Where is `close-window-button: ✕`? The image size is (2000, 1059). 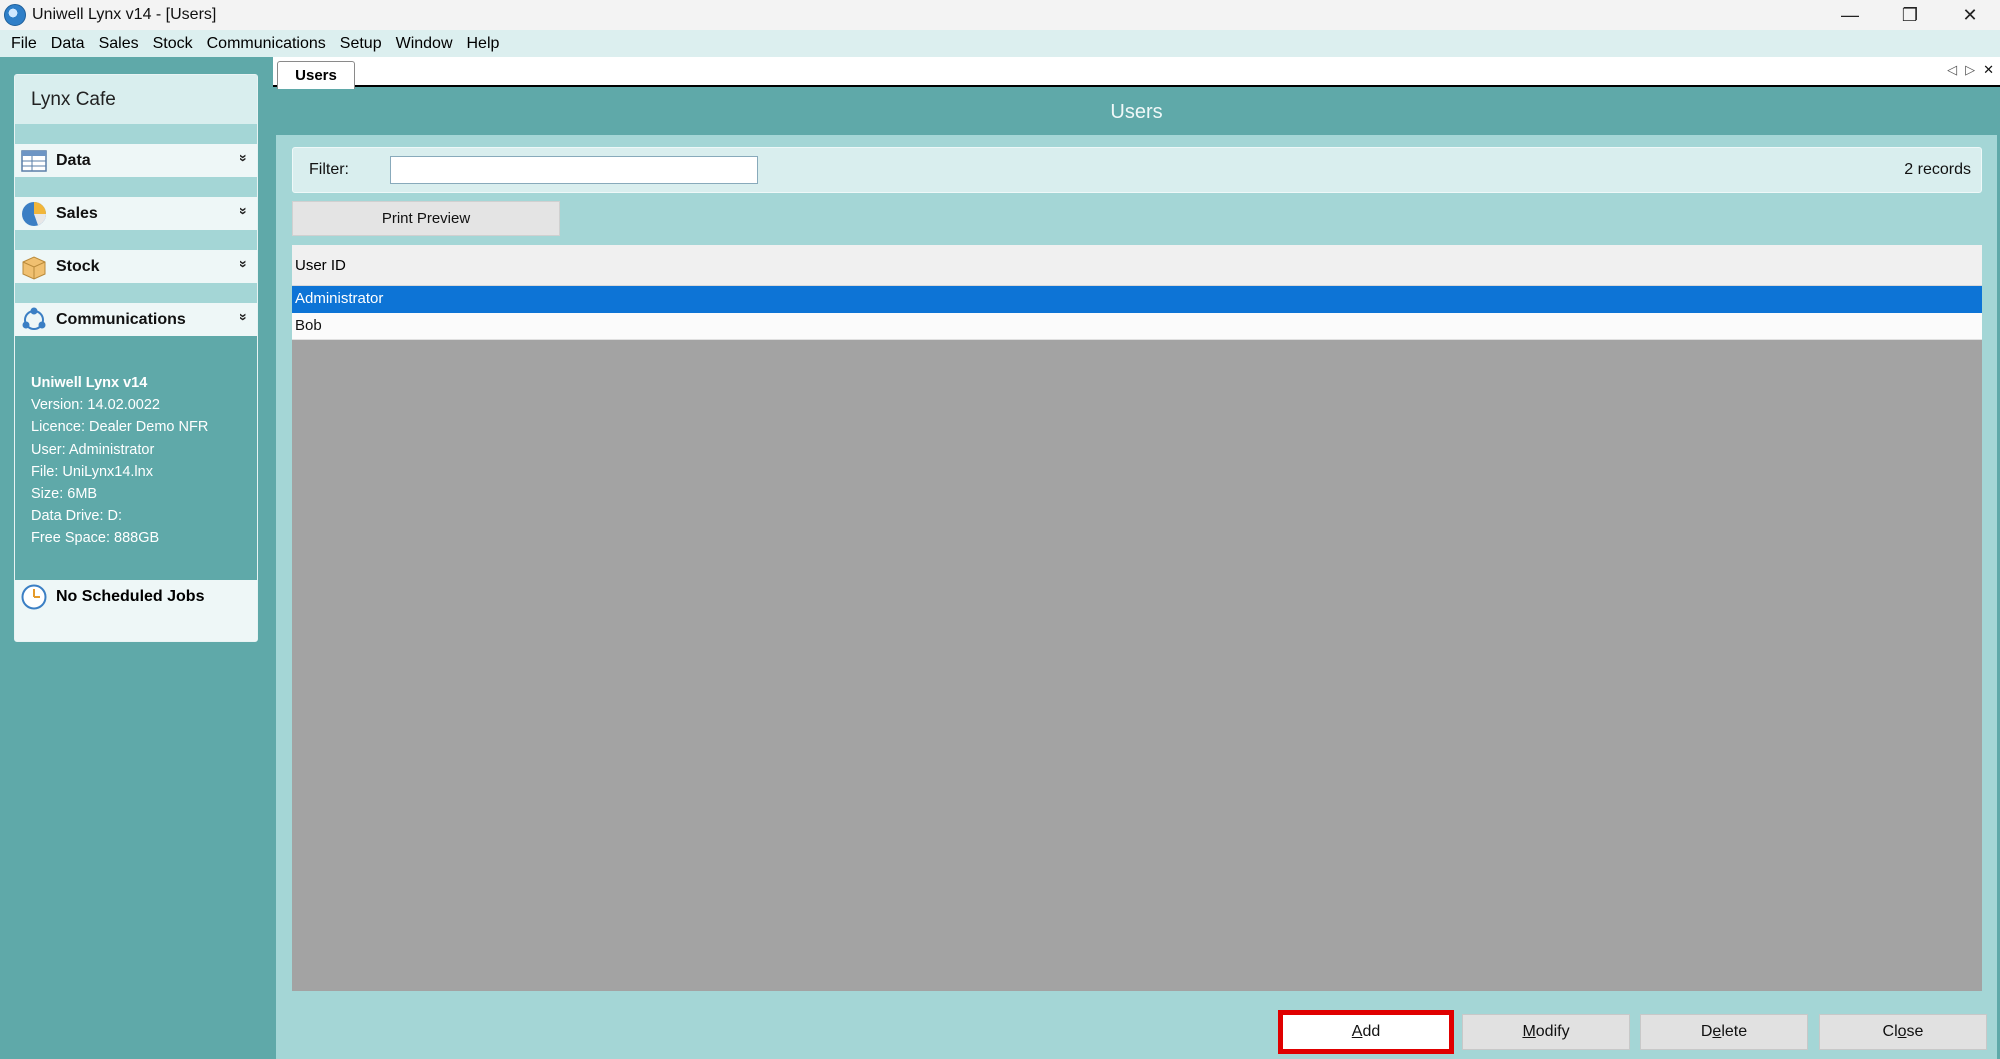 close-window-button: ✕ is located at coordinates (1970, 15).